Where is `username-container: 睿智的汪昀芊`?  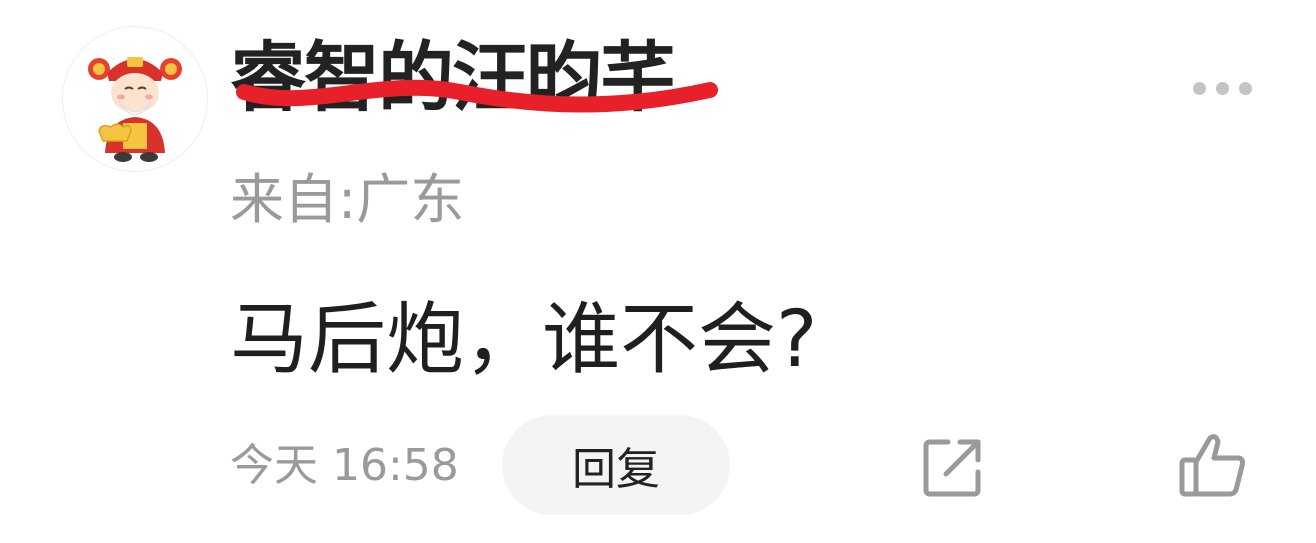 username-container: 睿智的汪昀芊 is located at coordinates (510, 83).